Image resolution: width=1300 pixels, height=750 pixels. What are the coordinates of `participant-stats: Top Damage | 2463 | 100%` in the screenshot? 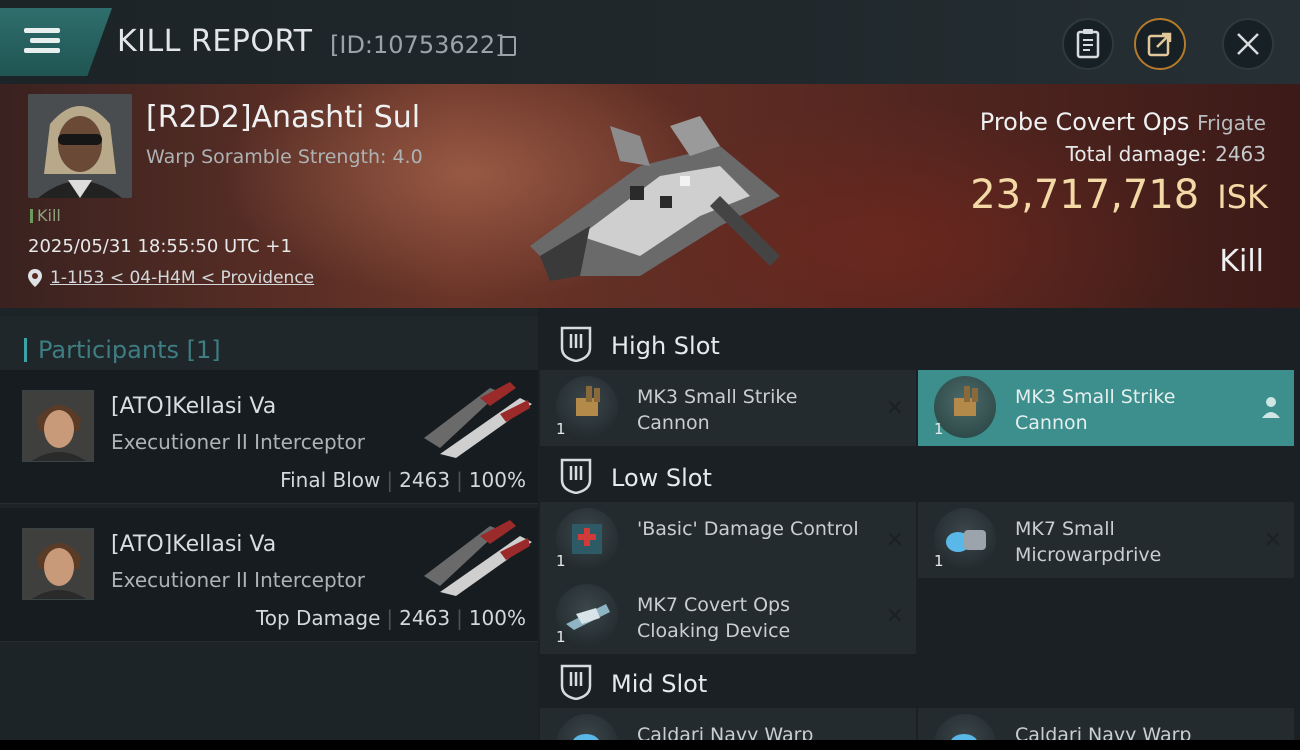 It's located at (390, 618).